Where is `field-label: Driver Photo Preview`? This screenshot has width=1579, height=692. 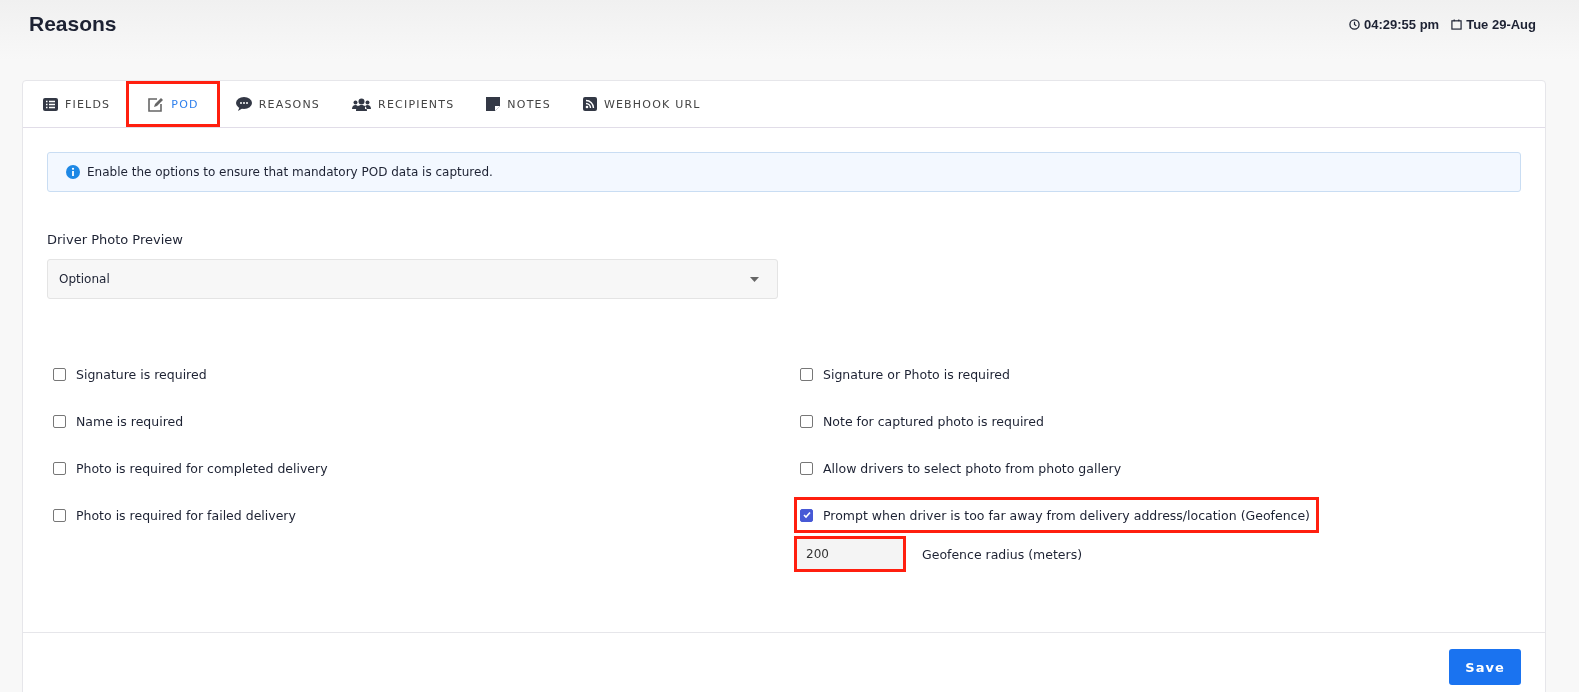
field-label: Driver Photo Preview is located at coordinates (115, 239).